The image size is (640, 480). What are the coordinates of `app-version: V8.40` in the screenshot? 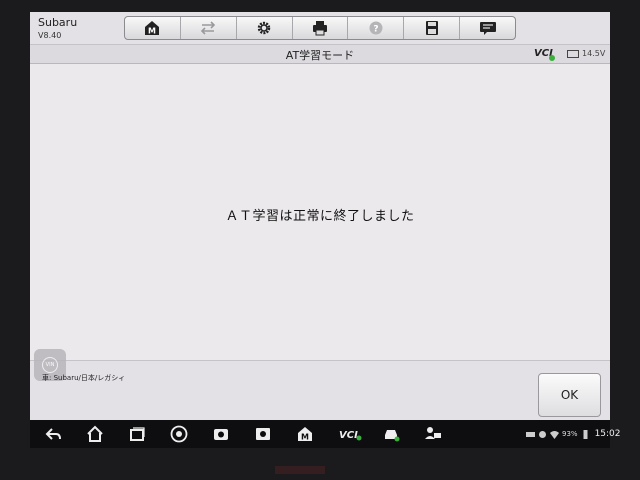 It's located at (50, 35).